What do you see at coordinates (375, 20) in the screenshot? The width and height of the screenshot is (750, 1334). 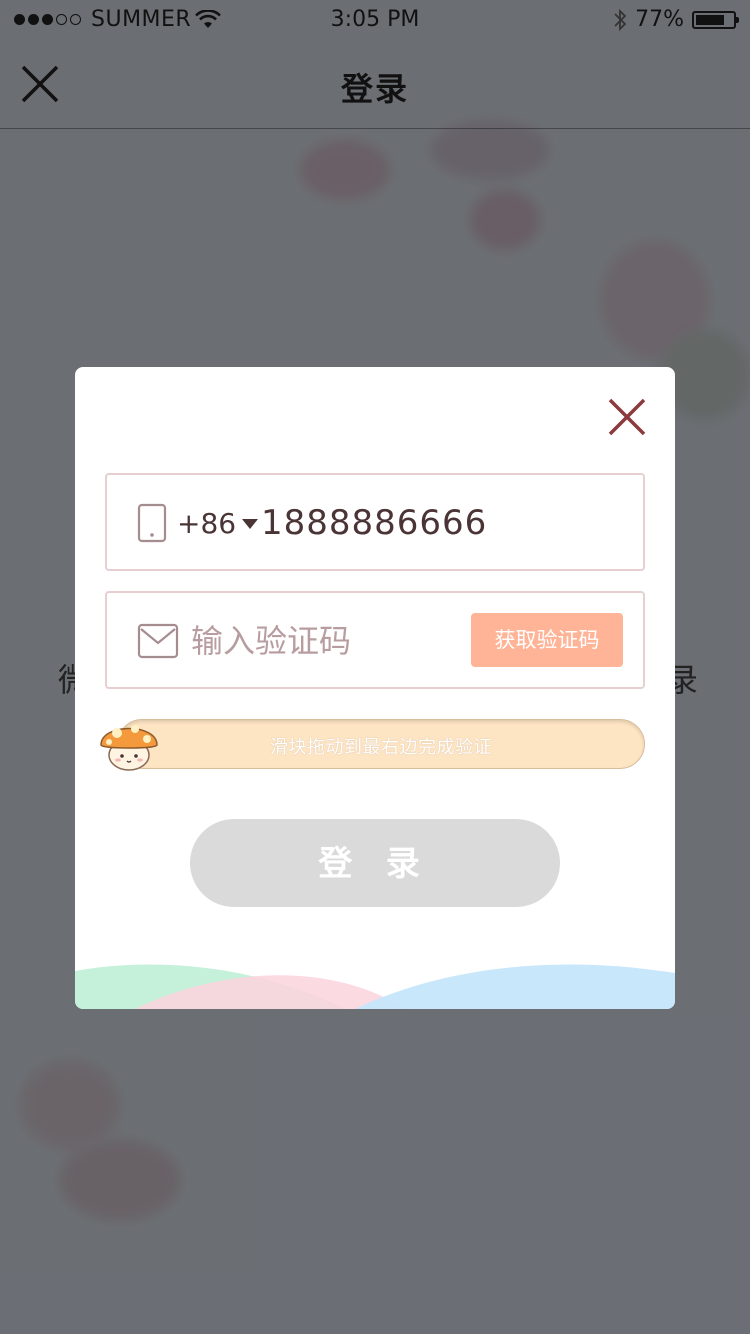 I see `status-bar: SUMMER 3:05 PM 77%` at bounding box center [375, 20].